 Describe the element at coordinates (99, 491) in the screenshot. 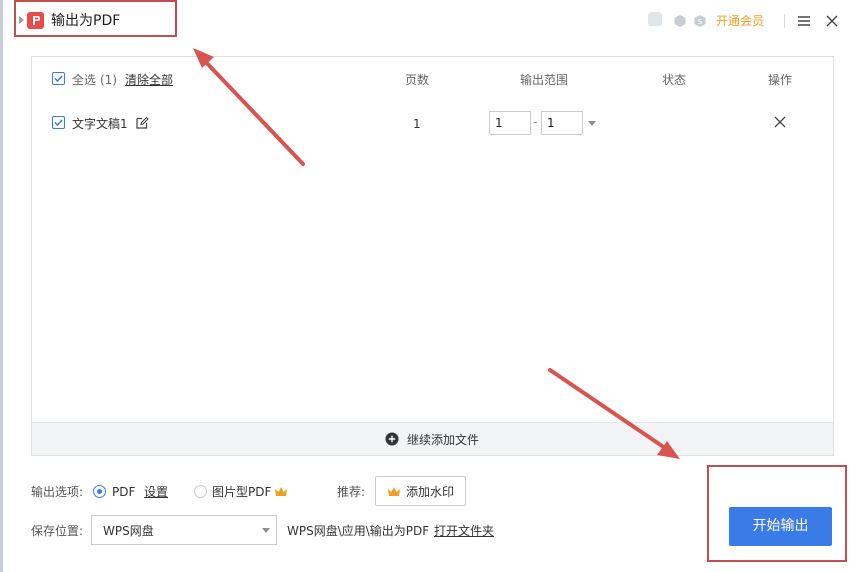

I see `pdf-radio` at that location.